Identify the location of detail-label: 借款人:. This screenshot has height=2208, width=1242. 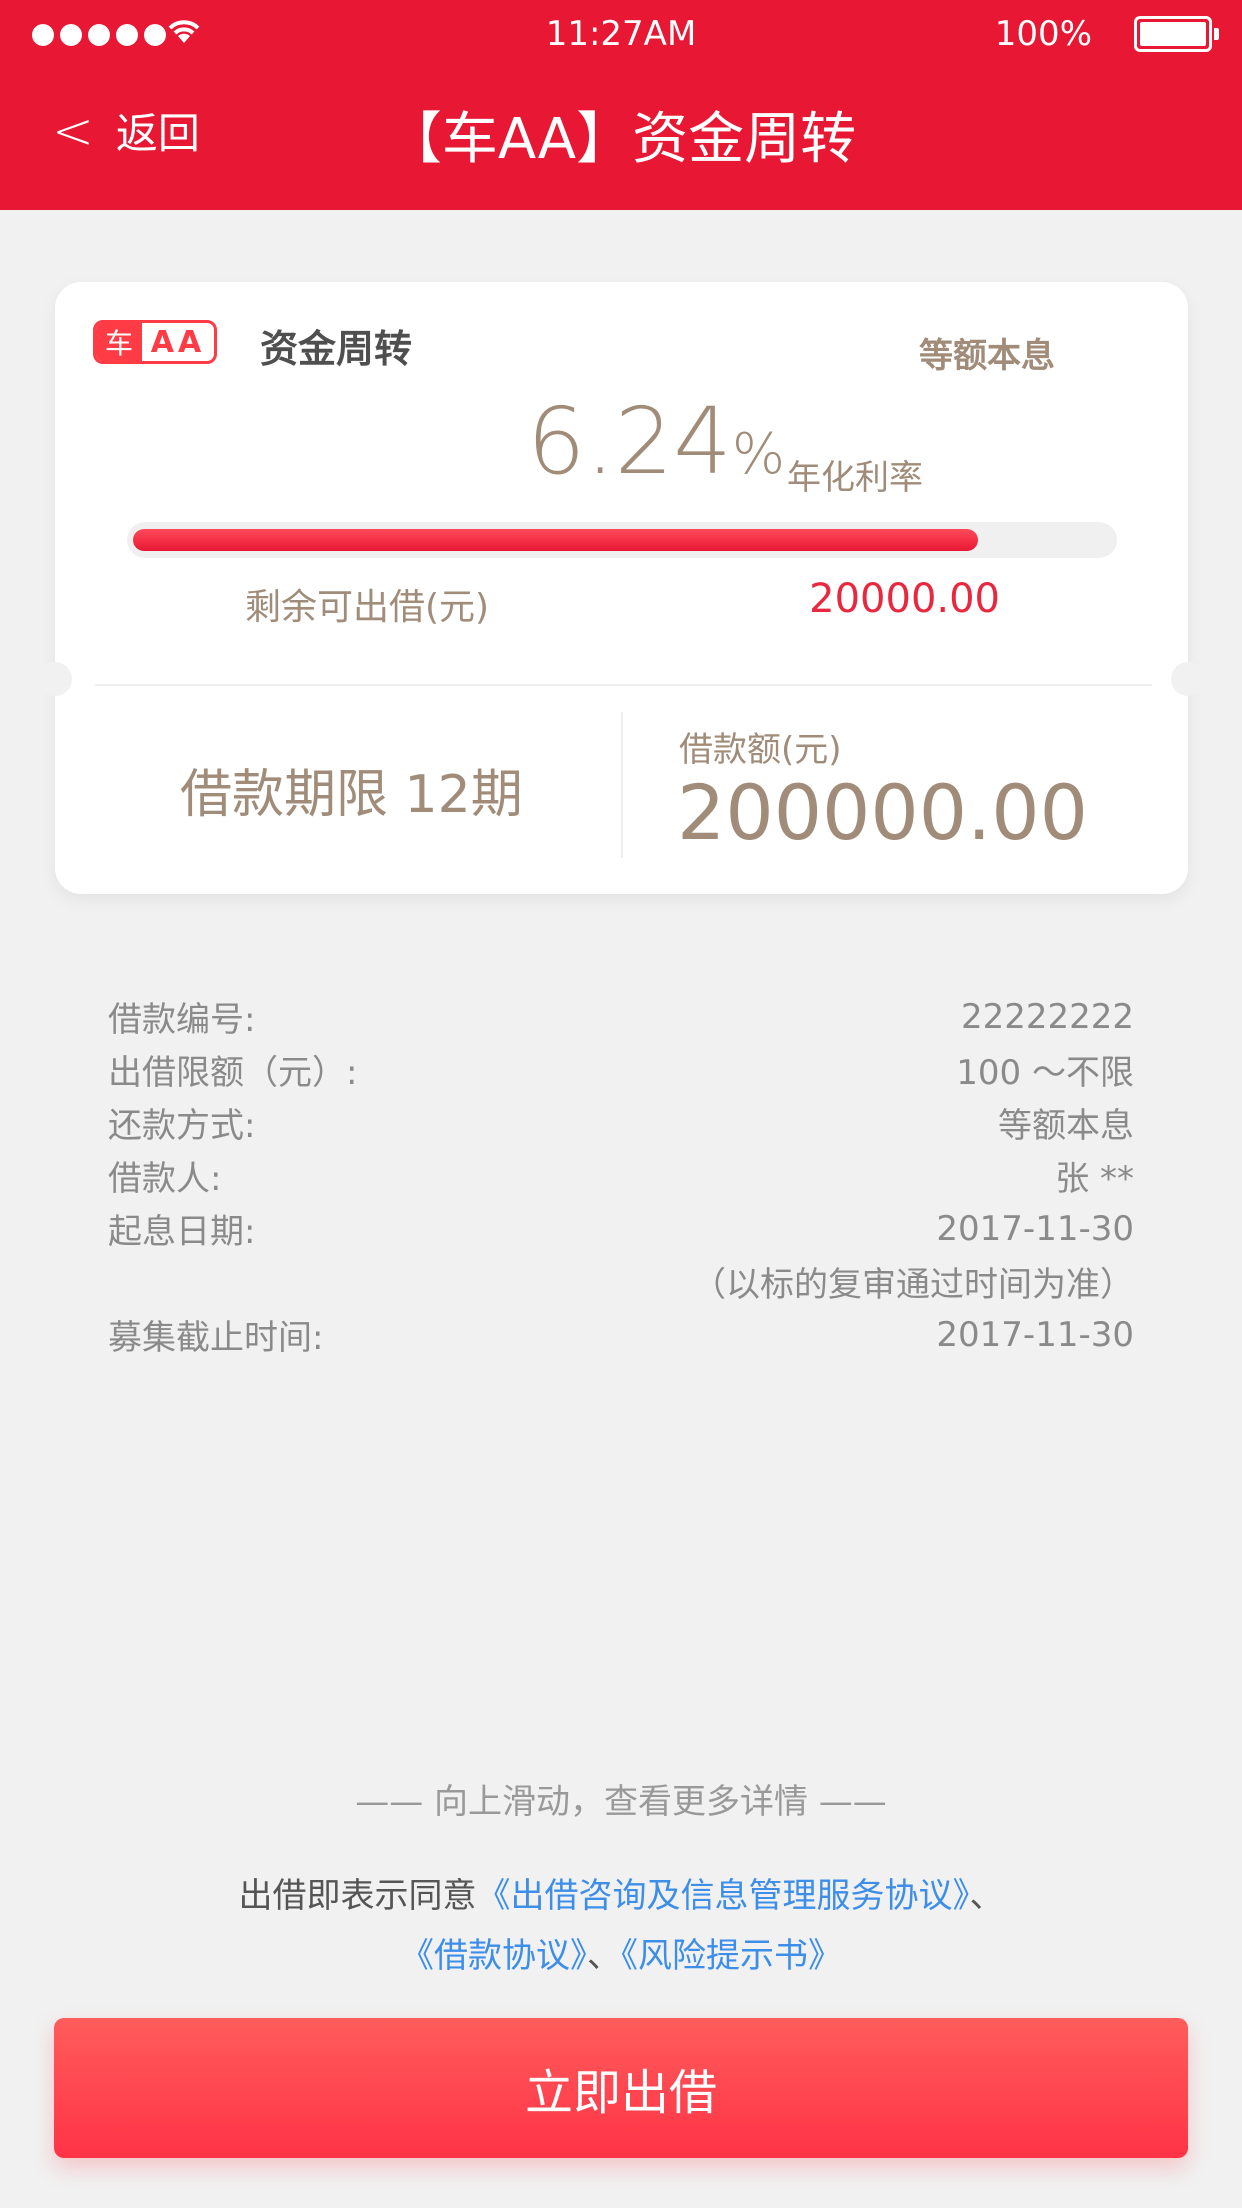
(165, 1179).